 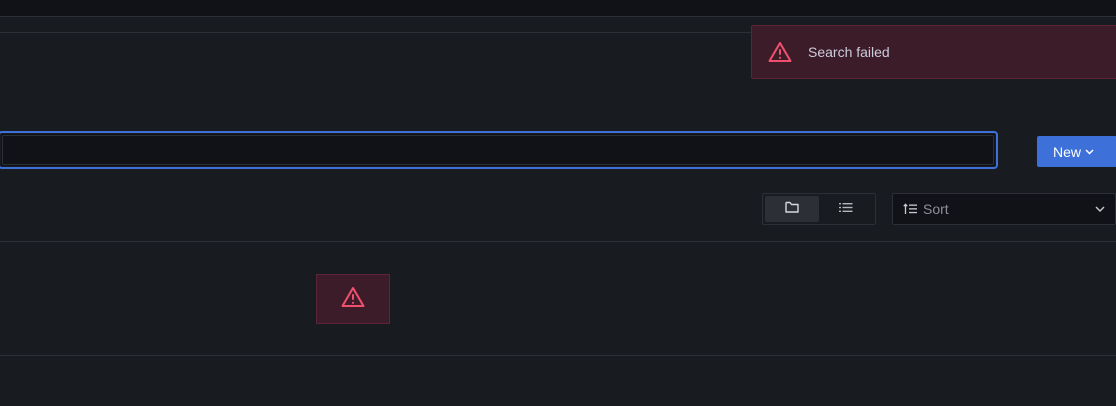 What do you see at coordinates (849, 52) in the screenshot?
I see `toast-message: Search failed` at bounding box center [849, 52].